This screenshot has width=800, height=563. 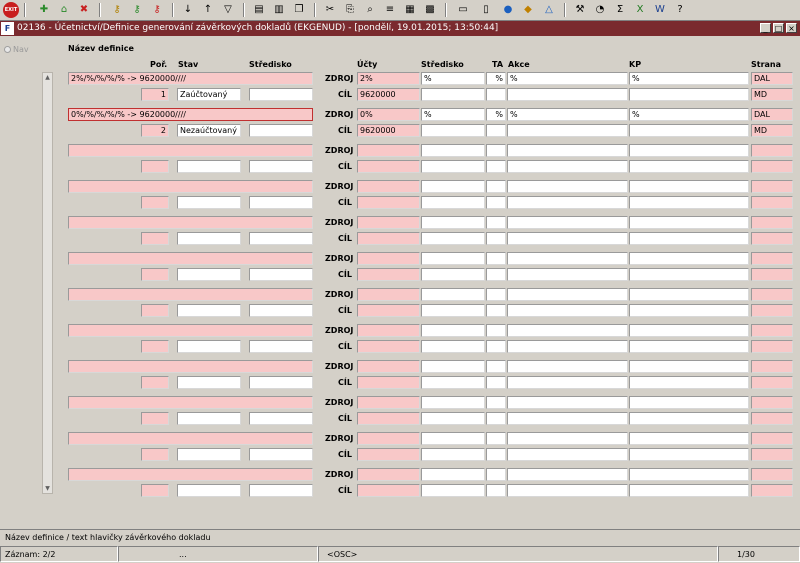 What do you see at coordinates (496, 78) in the screenshot?
I see `zdroj-ta-field: %` at bounding box center [496, 78].